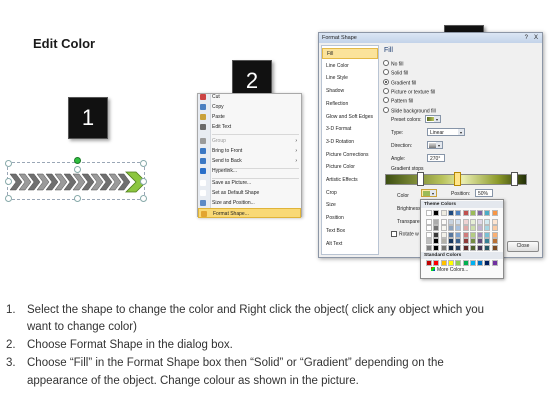 This screenshot has width=560, height=420. What do you see at coordinates (350, 193) in the screenshot?
I see `nav-item: Crop` at bounding box center [350, 193].